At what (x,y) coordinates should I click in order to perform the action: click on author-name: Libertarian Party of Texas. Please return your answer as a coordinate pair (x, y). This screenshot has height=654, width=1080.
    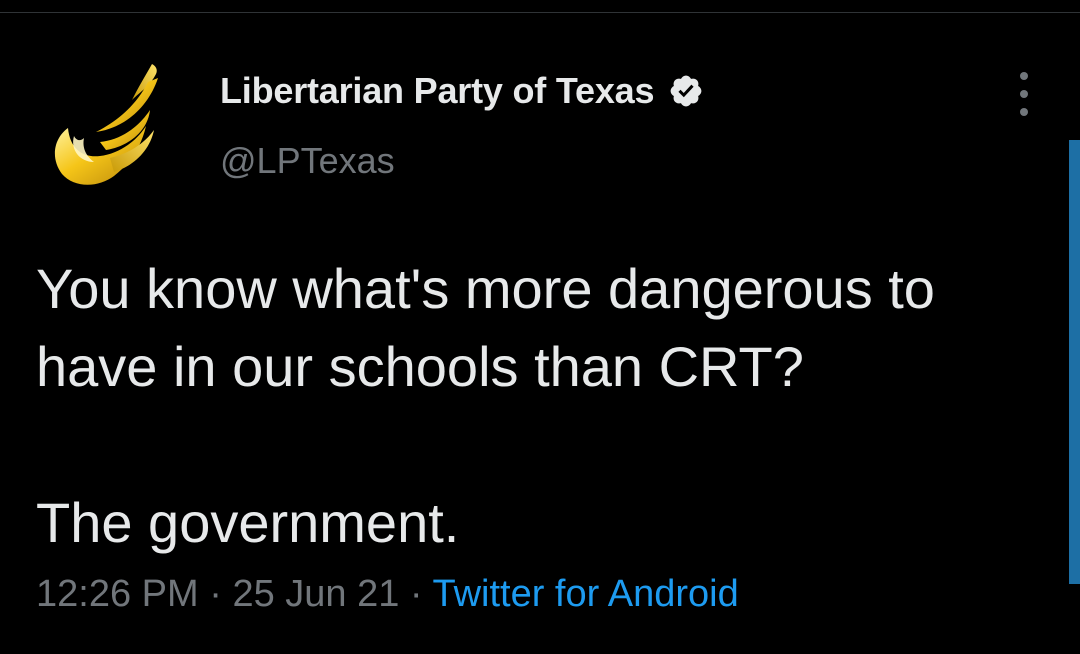
    Looking at the image, I should click on (437, 91).